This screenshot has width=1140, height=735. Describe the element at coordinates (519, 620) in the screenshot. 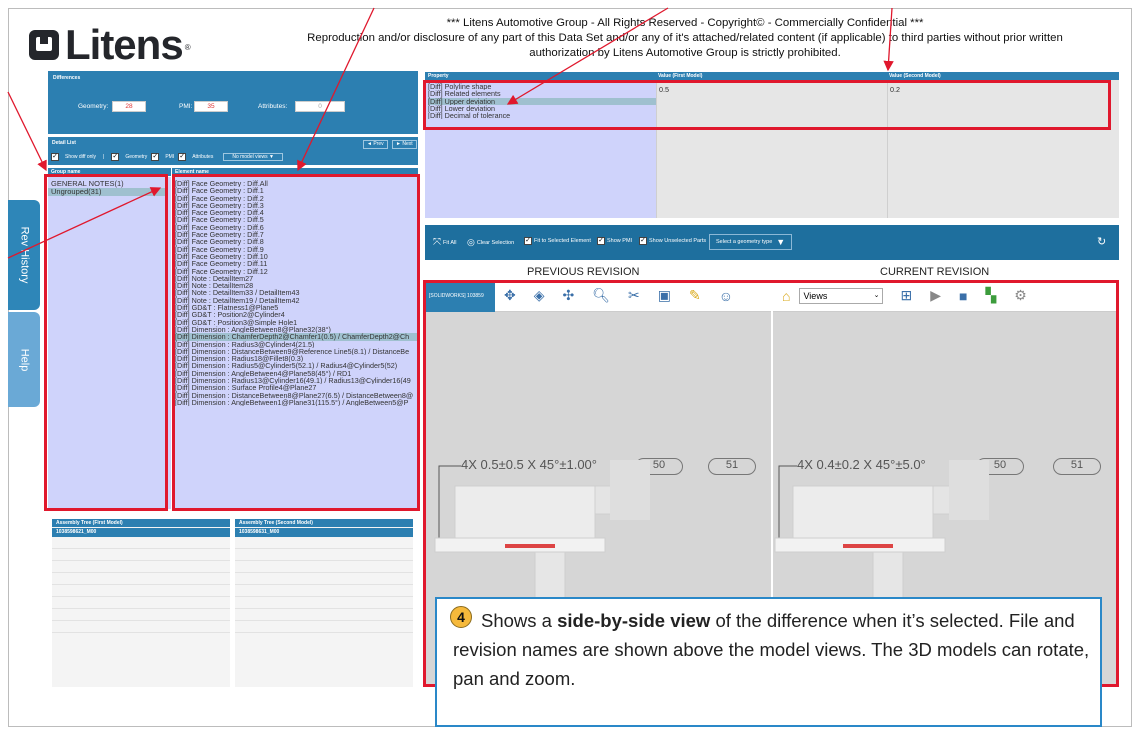

I see `callout-text-pre: Shows a` at that location.